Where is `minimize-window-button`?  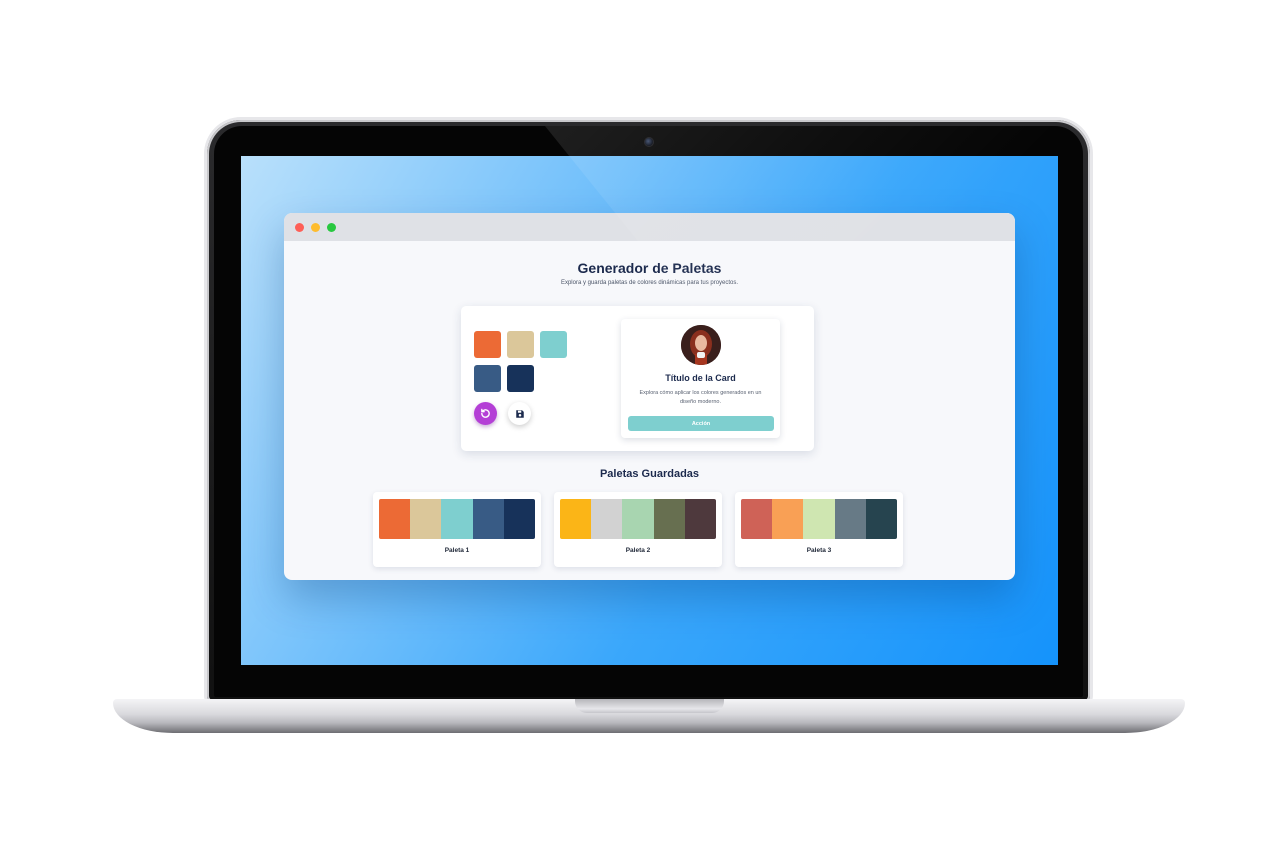
minimize-window-button is located at coordinates (315, 227).